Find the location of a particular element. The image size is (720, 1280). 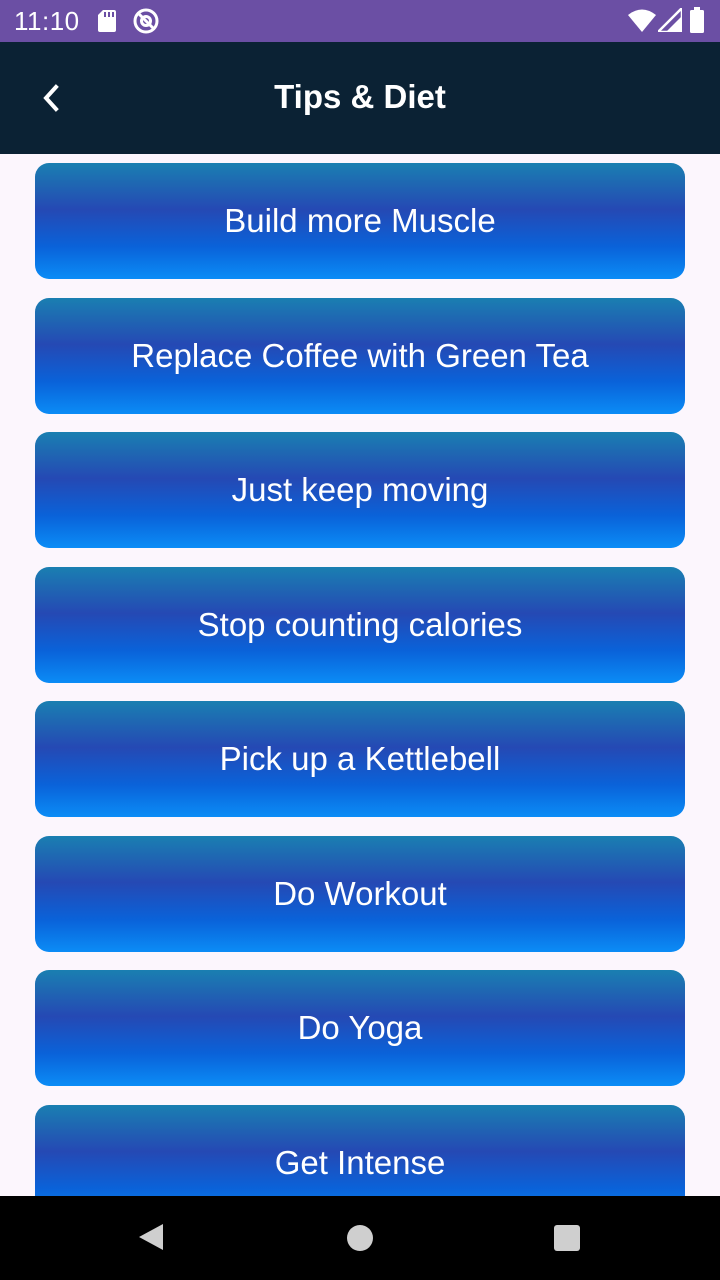

tip-button-replace-coffee: Replace Coffee with Green Tea is located at coordinates (360, 356).